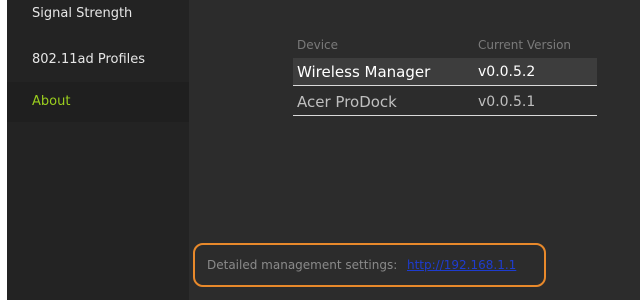 This screenshot has width=640, height=306. What do you see at coordinates (89, 59) in the screenshot?
I see `sidebar-item-label: 802.11ad Profiles` at bounding box center [89, 59].